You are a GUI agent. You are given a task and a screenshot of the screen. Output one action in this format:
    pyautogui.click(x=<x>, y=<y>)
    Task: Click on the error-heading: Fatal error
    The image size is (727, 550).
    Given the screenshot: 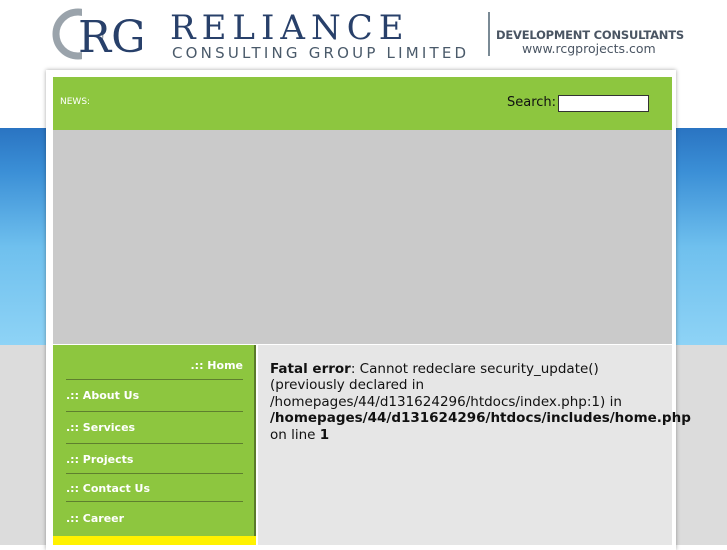 What is the action you would take?
    pyautogui.click(x=310, y=369)
    